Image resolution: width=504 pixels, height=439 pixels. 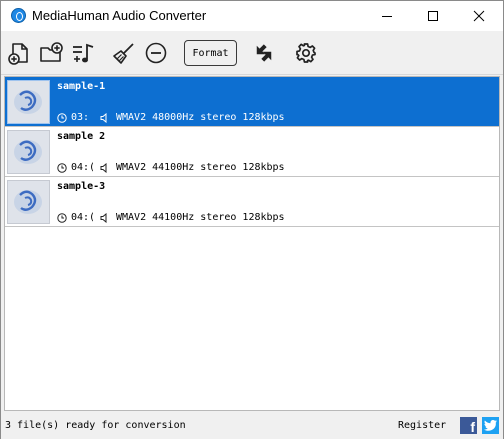 I want to click on close-button, so click(x=479, y=16).